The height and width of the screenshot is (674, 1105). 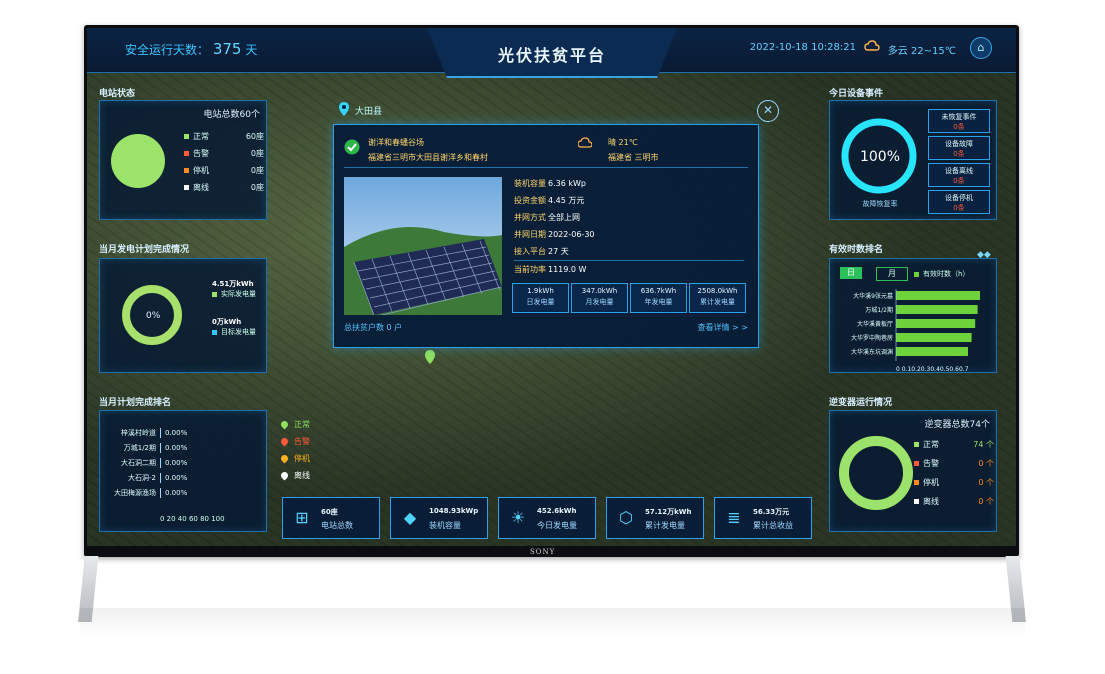 What do you see at coordinates (946, 274) in the screenshot?
I see `efficiency-legend-text: 有效时数（h）` at bounding box center [946, 274].